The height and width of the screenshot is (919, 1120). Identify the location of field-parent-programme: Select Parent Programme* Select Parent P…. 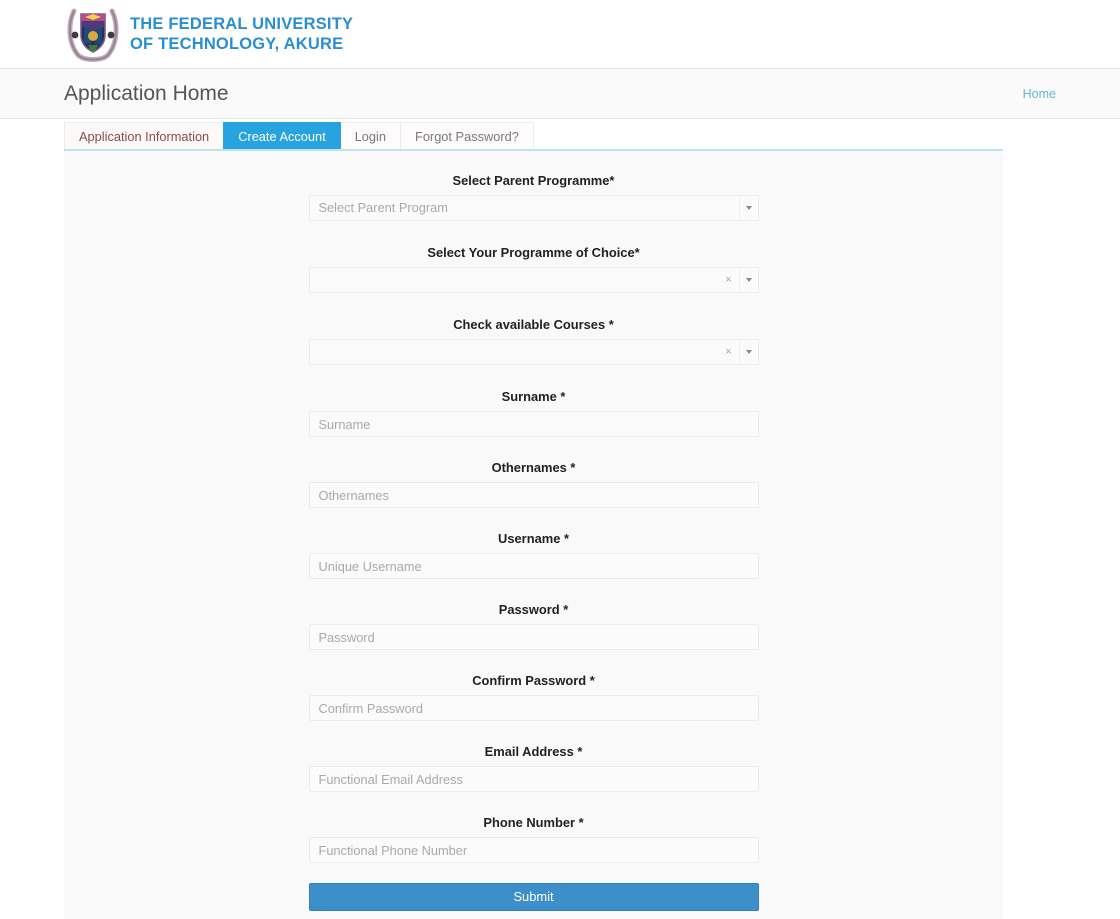
(533, 197).